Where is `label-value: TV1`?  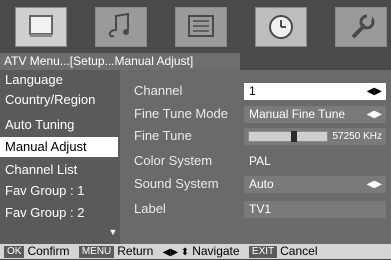 label-value: TV1 is located at coordinates (260, 209).